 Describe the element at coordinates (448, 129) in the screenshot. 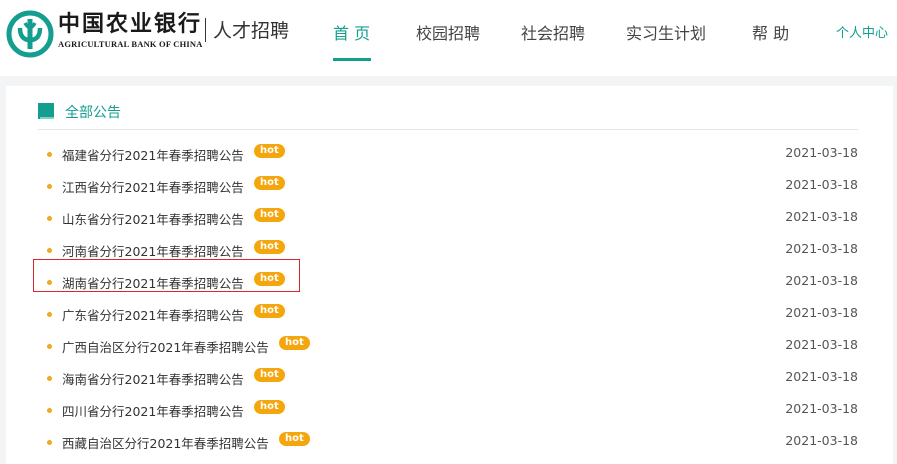

I see `section-divider` at that location.